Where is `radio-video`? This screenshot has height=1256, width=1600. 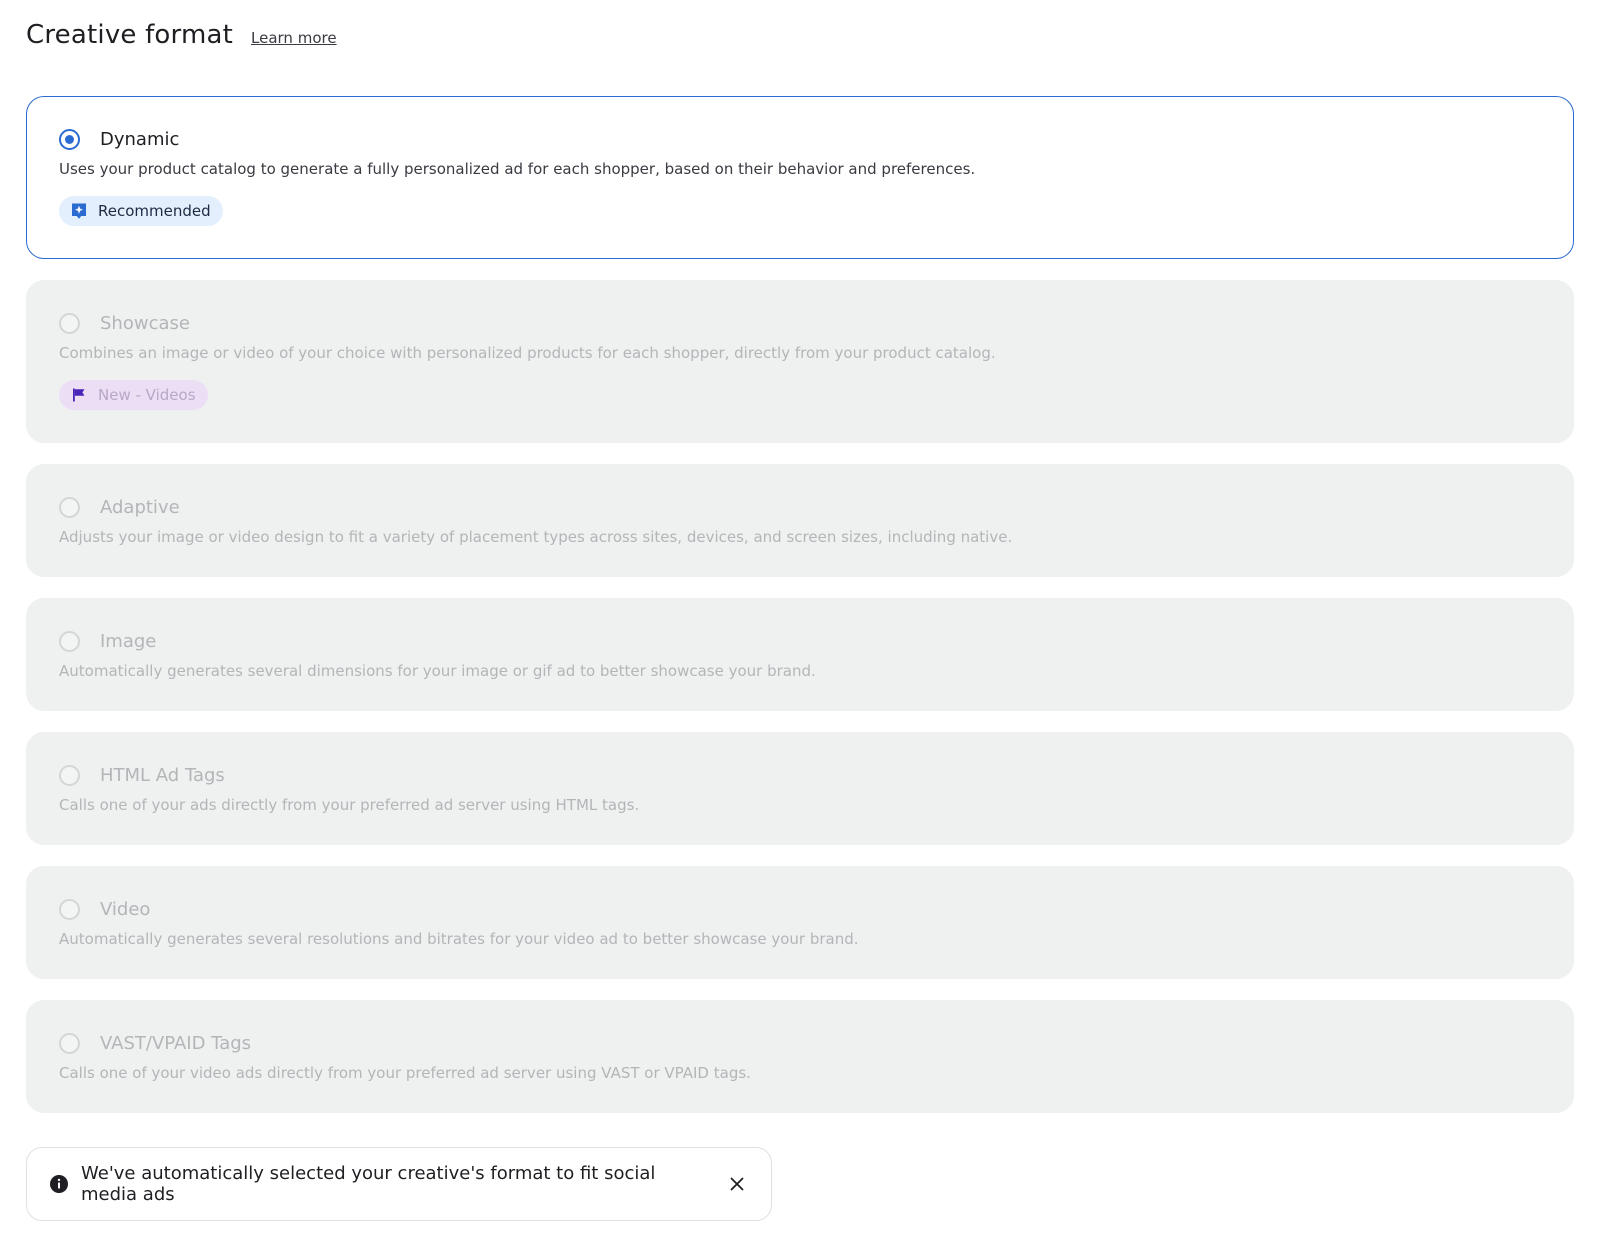 radio-video is located at coordinates (69, 909).